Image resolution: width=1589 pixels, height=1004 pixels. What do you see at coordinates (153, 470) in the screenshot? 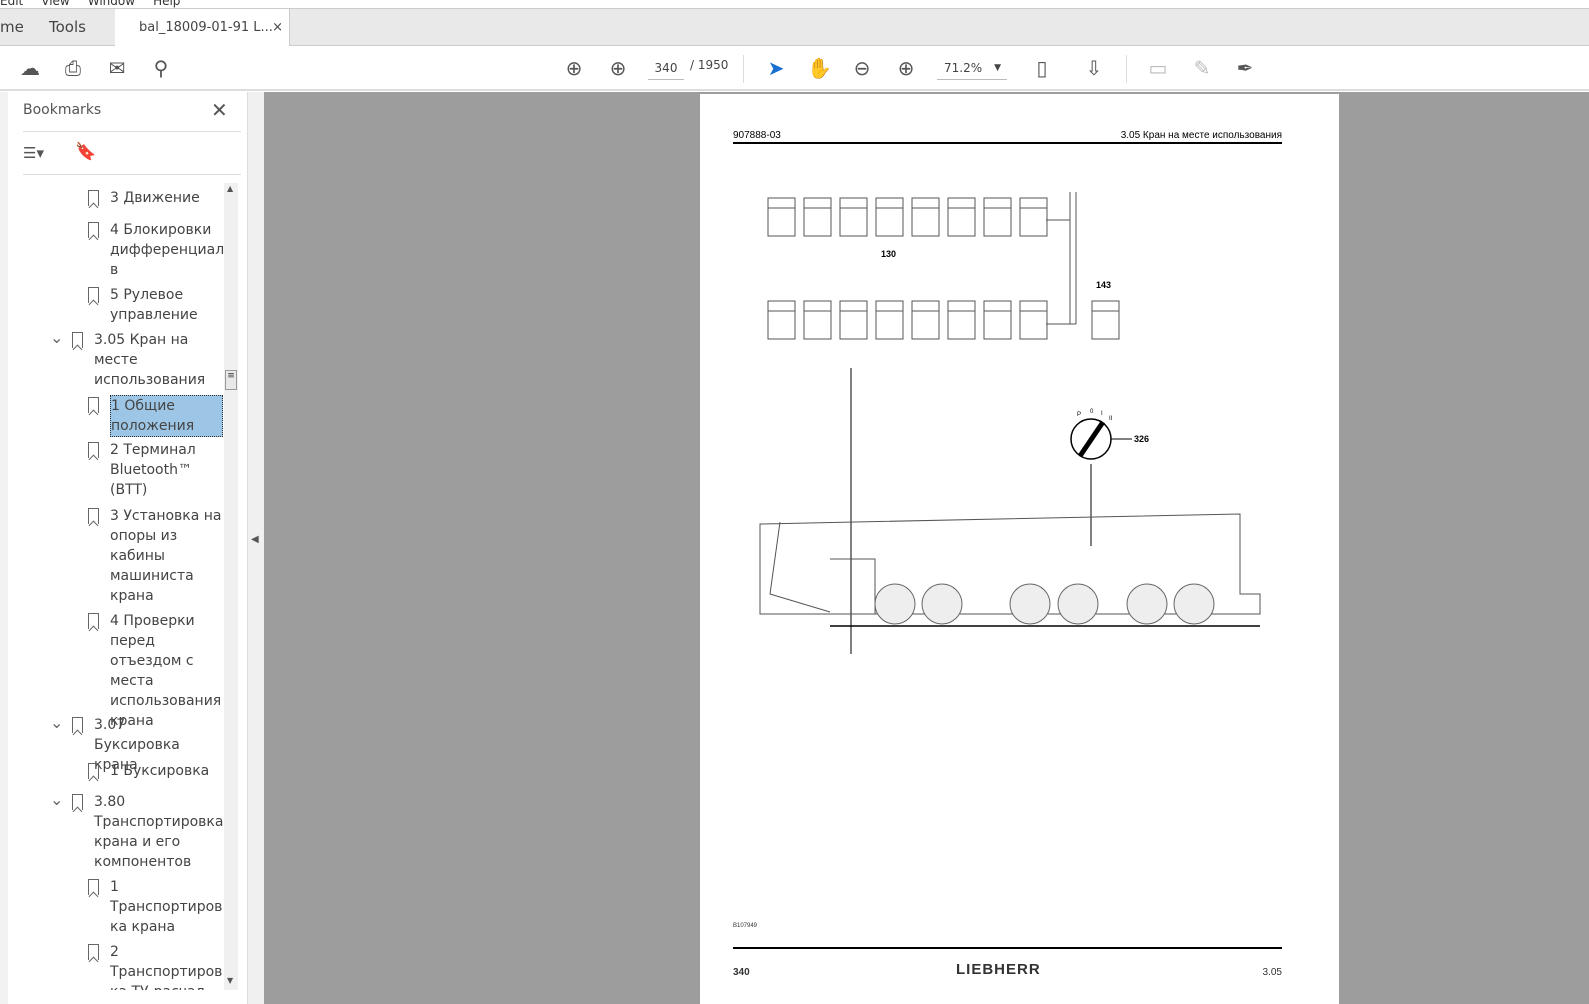
I see `bookmark-label: 2 Терминал Bluetooth™ (BTT)` at bounding box center [153, 470].